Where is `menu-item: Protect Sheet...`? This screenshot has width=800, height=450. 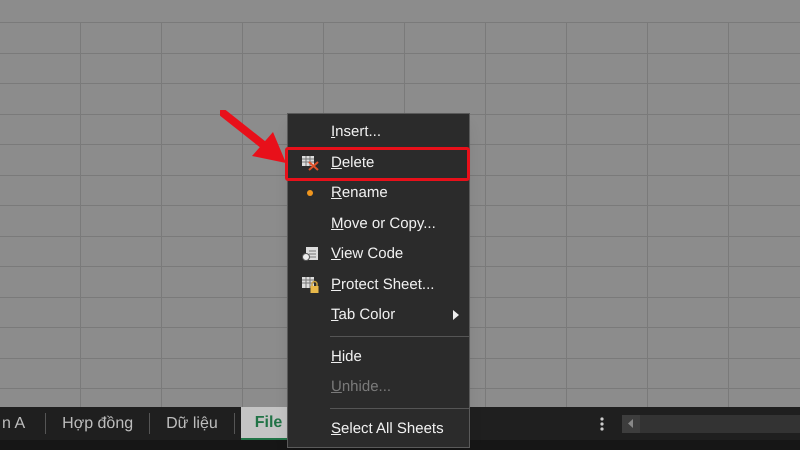 menu-item: Protect Sheet... is located at coordinates (378, 285).